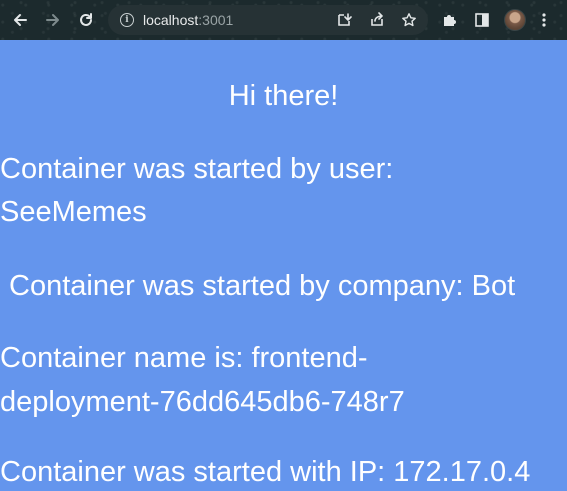 The height and width of the screenshot is (491, 567). I want to click on forward-arrow-icon, so click(53, 20).